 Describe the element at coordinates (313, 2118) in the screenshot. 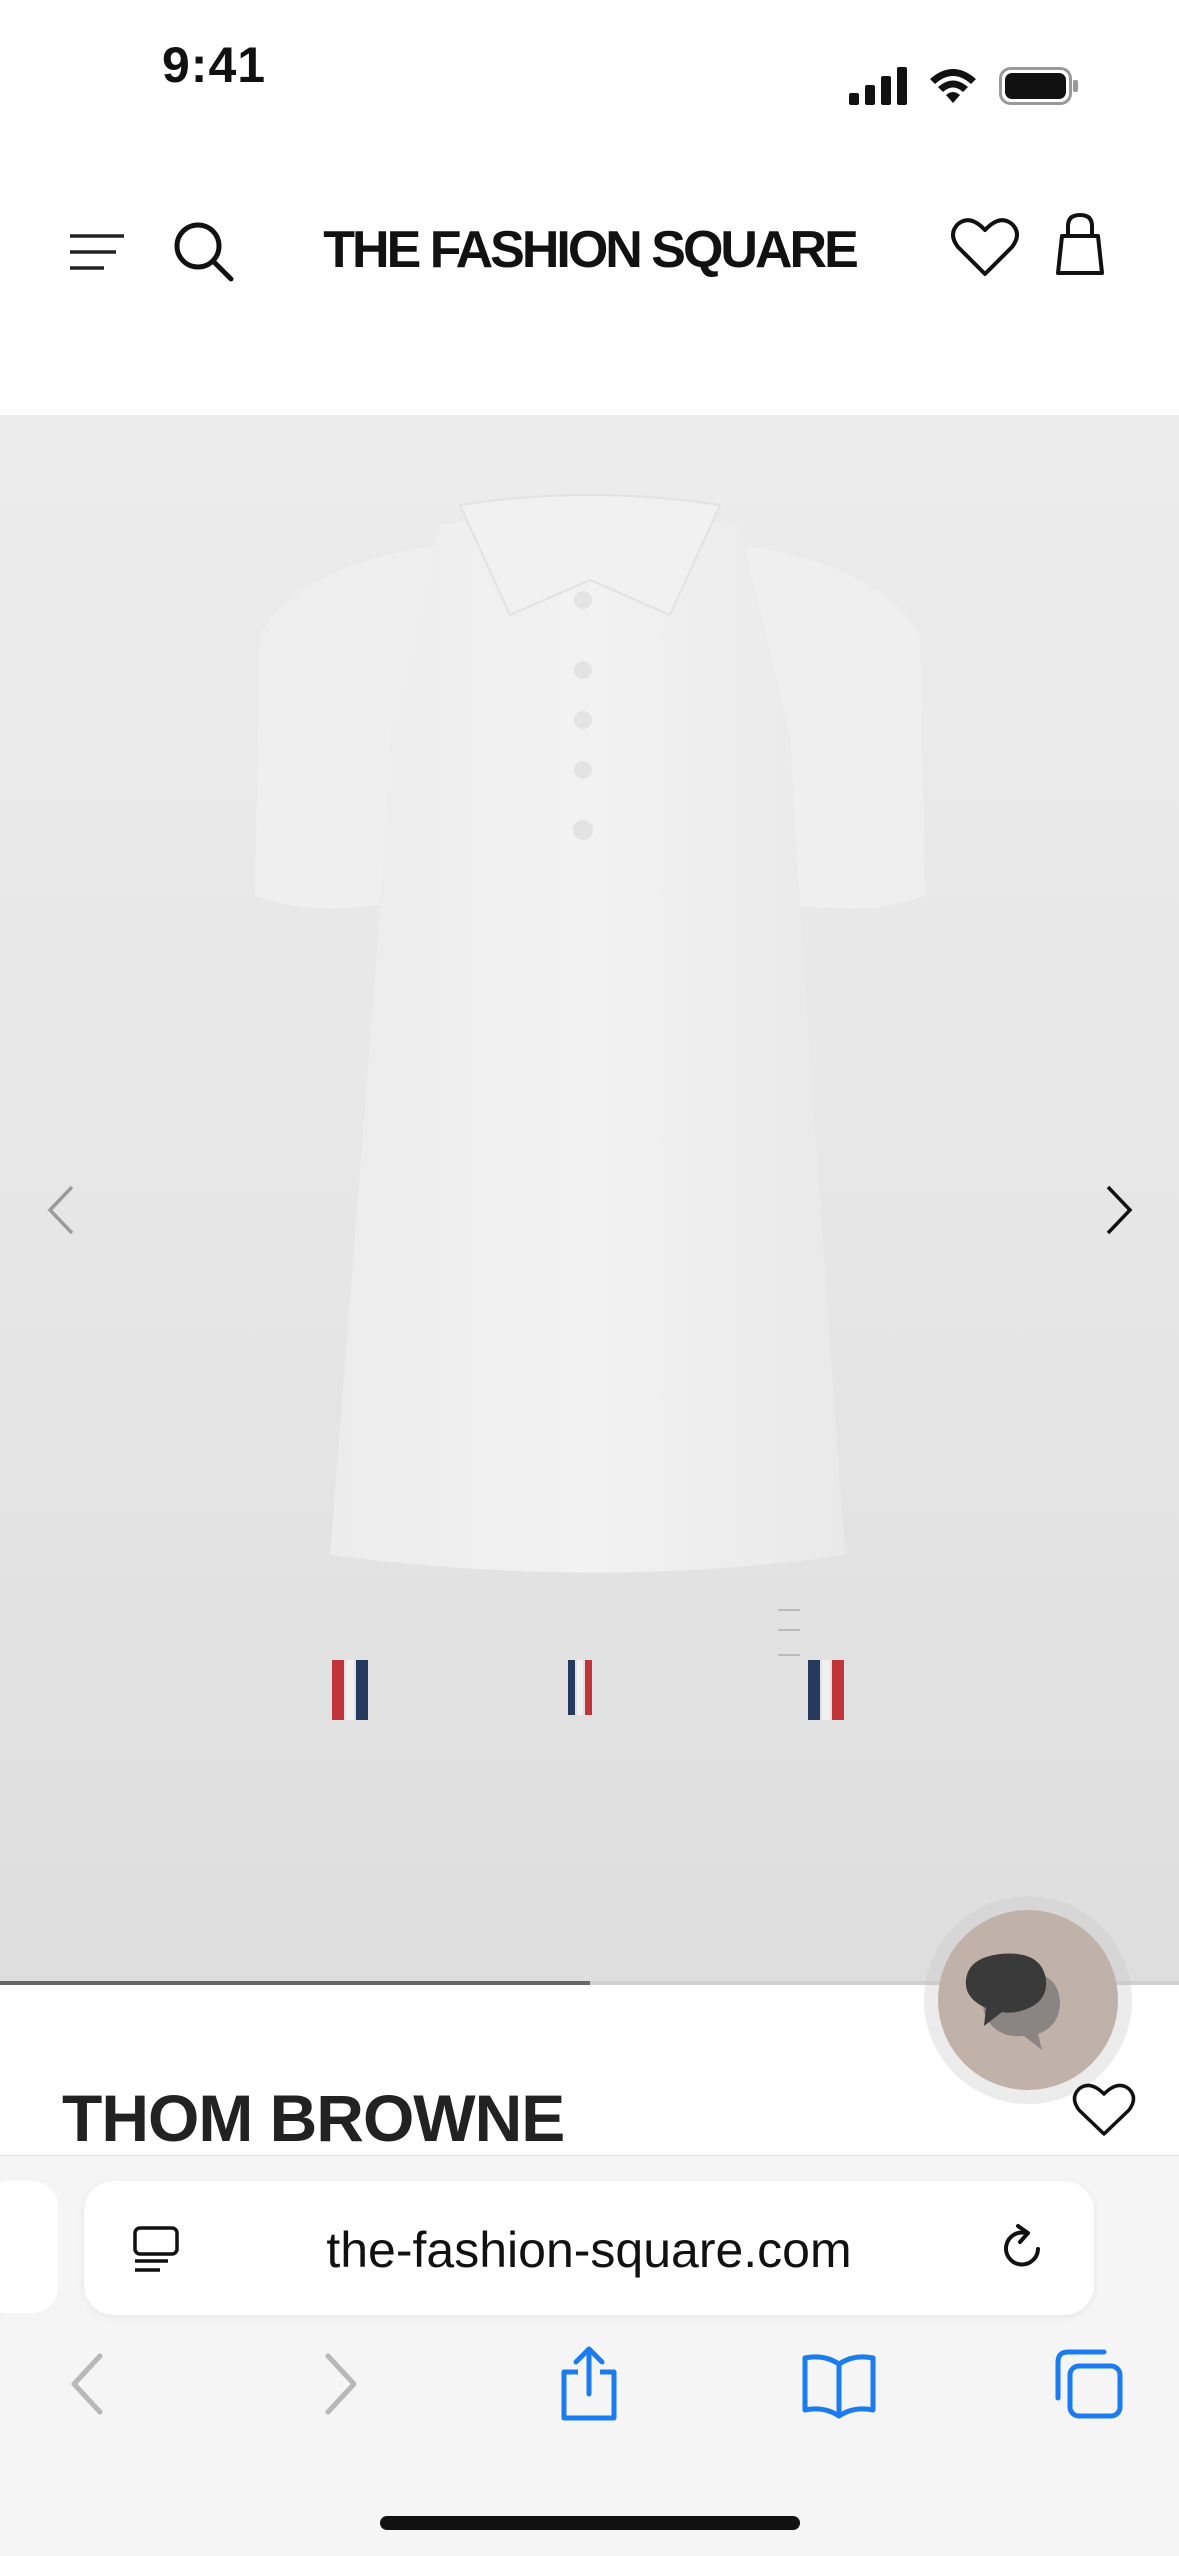

I see `product-brand: THOM BROWNE` at that location.